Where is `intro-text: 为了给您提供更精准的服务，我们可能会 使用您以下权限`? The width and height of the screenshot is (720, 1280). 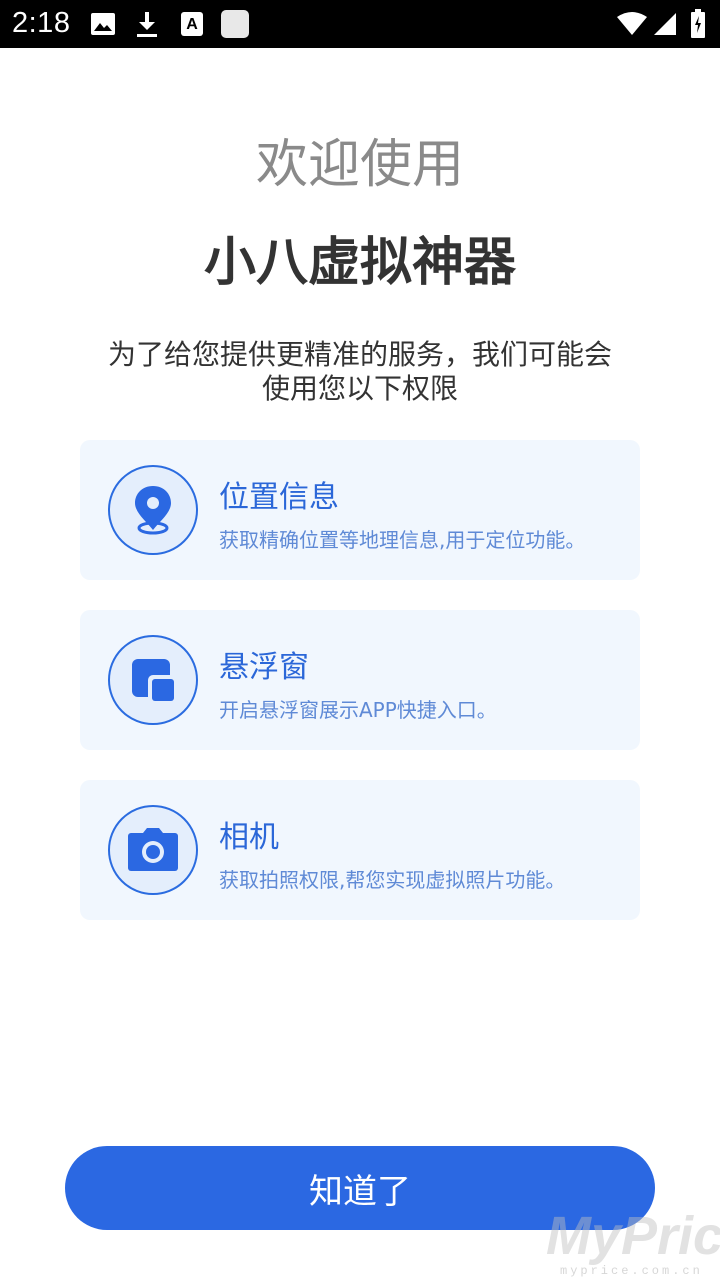
intro-text: 为了给您提供更精准的服务，我们可能会 使用您以下权限 is located at coordinates (360, 372).